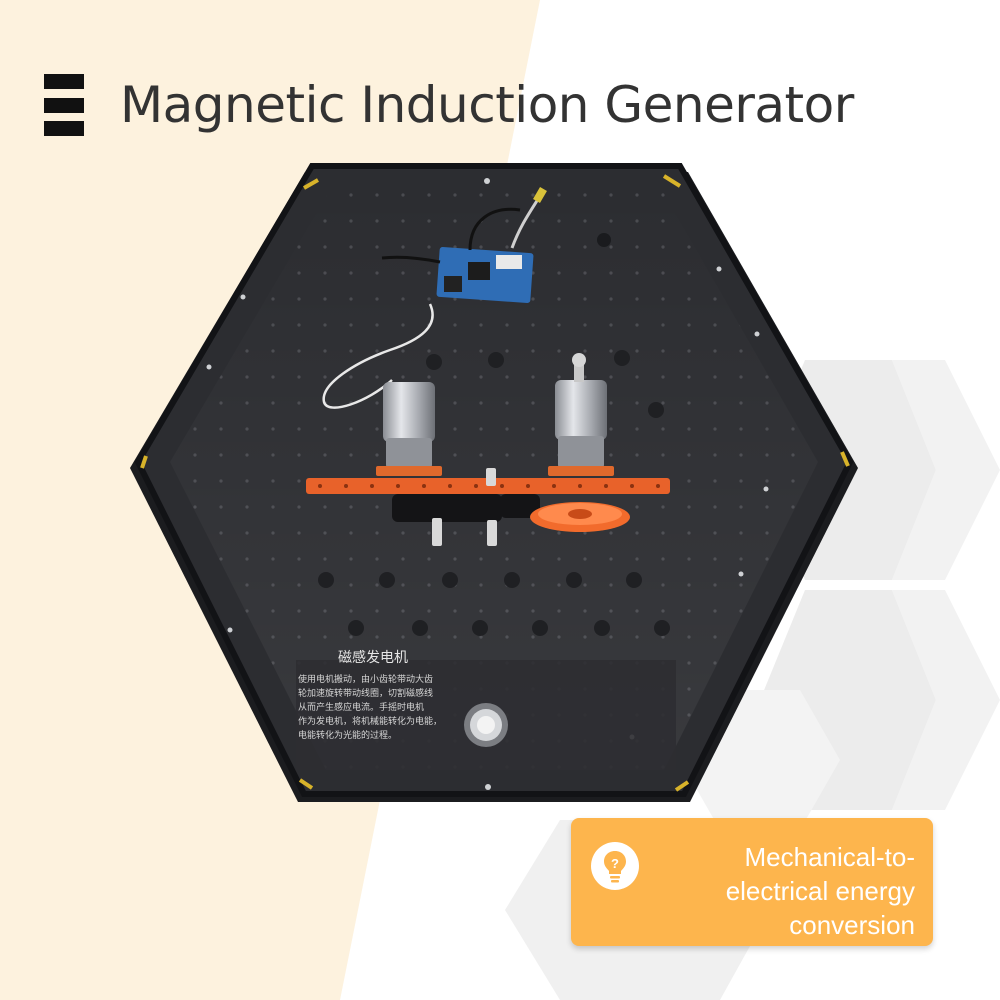 This screenshot has width=1000, height=1000. What do you see at coordinates (347, 735) in the screenshot?
I see `svg-text: 电能转化为光能的过程。` at bounding box center [347, 735].